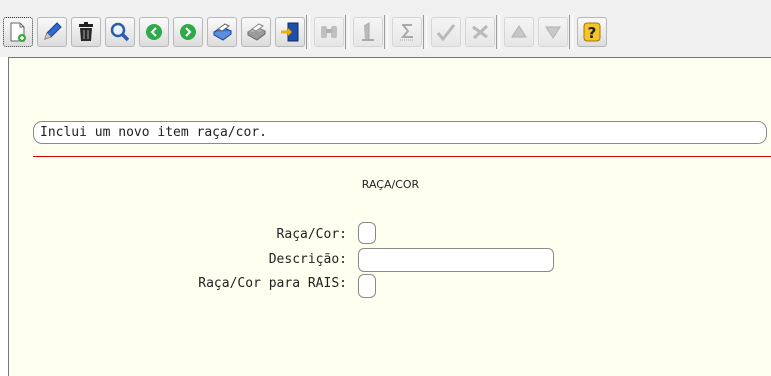 Image resolution: width=771 pixels, height=376 pixels. I want to click on cancel-x-icon, so click(480, 32).